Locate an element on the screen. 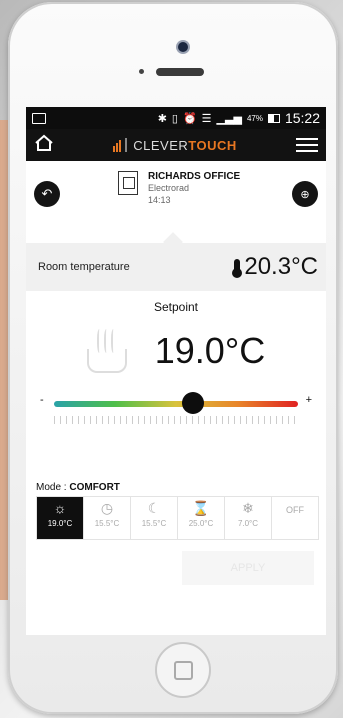  status-time: 15:22 is located at coordinates (302, 118).